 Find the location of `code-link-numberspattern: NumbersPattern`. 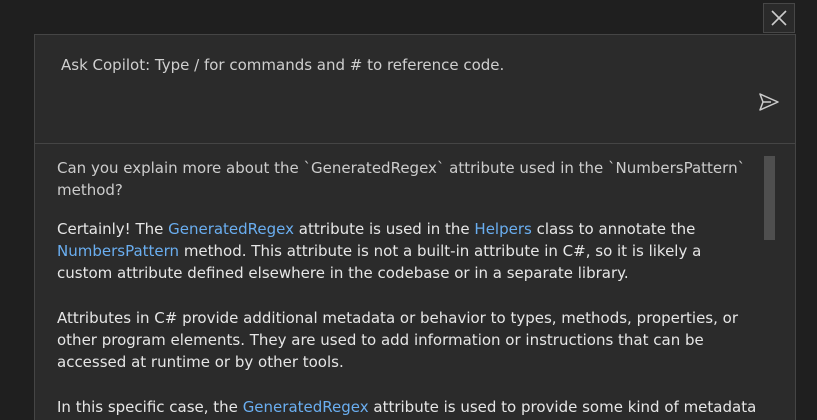

code-link-numberspattern: NumbersPattern is located at coordinates (118, 251).